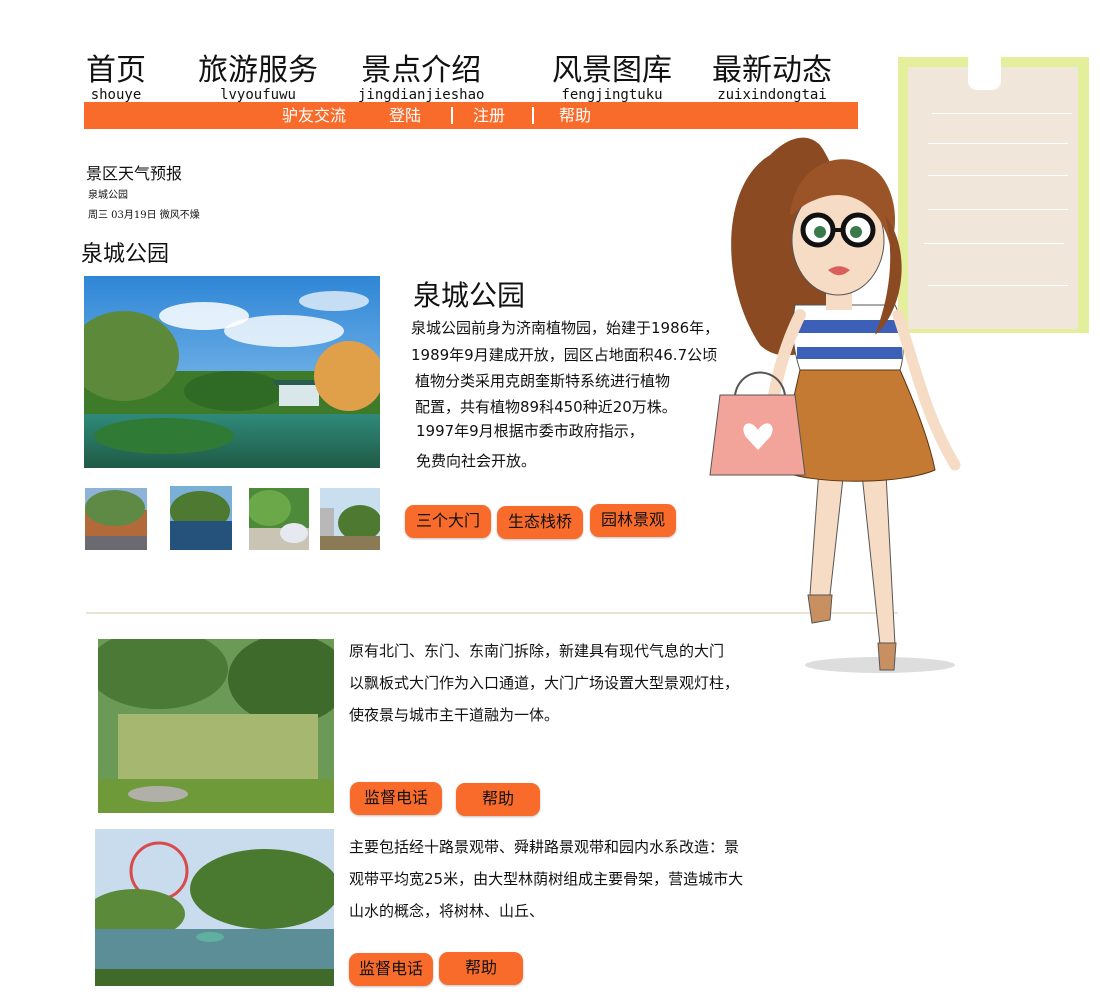  Describe the element at coordinates (546, 407) in the screenshot. I see `intro-line: 配置，共有植物89科450种近20万株。` at that location.